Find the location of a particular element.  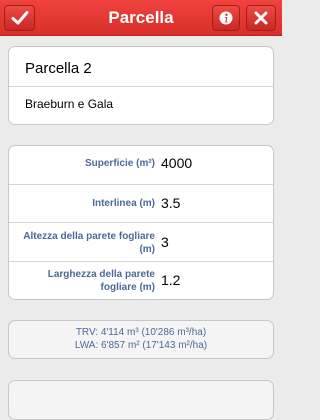

parcel-variety-row: Braeburn e Gala is located at coordinates (141, 105).